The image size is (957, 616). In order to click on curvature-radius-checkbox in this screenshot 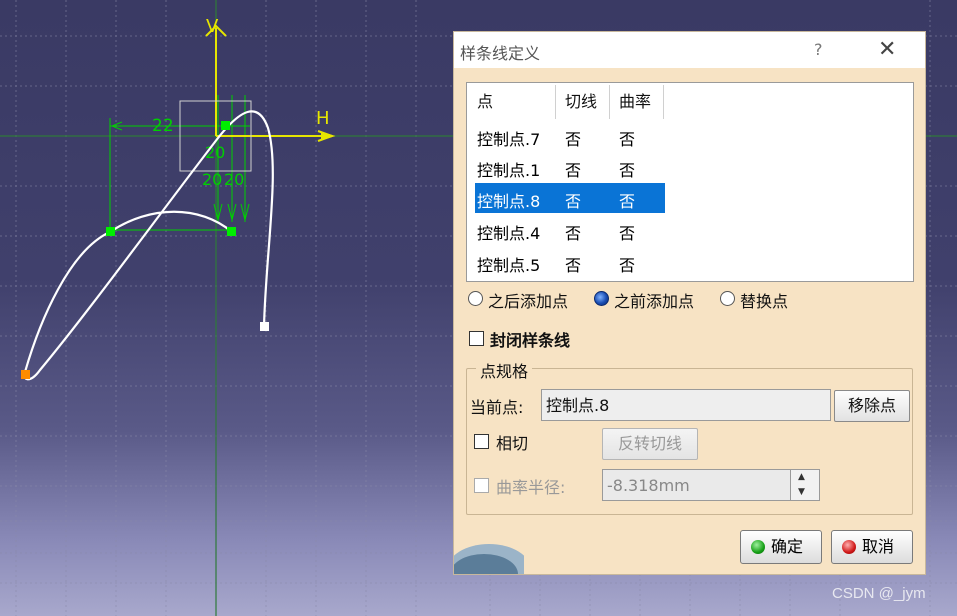, I will do `click(481, 485)`.